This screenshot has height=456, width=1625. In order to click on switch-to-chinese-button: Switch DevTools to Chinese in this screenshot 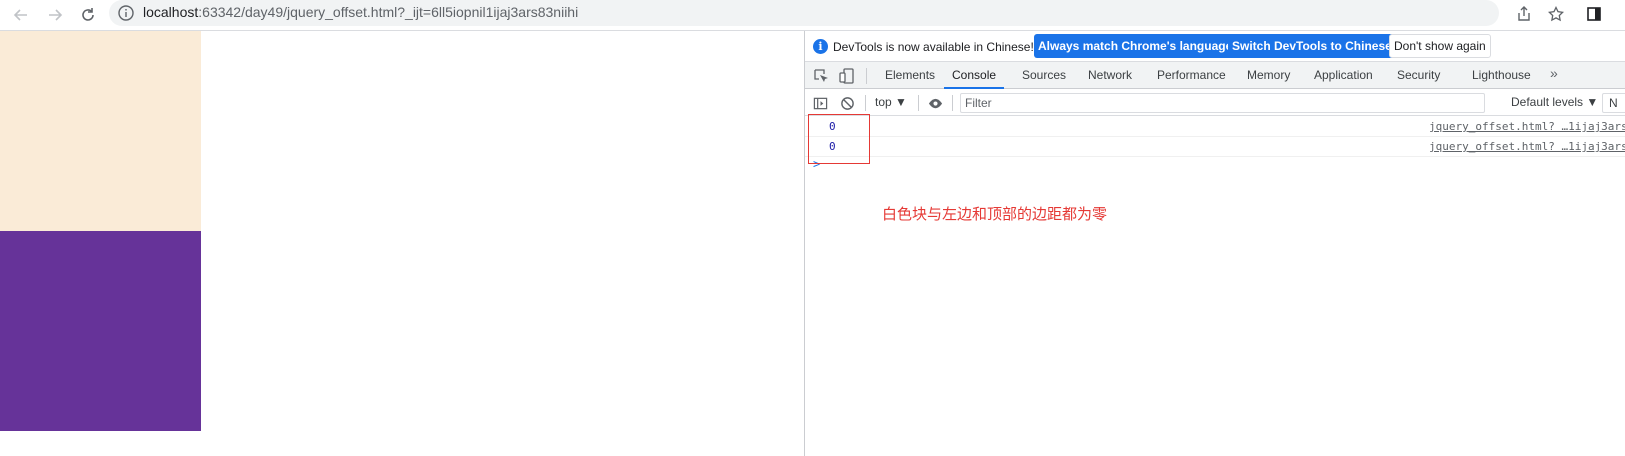, I will do `click(1312, 46)`.